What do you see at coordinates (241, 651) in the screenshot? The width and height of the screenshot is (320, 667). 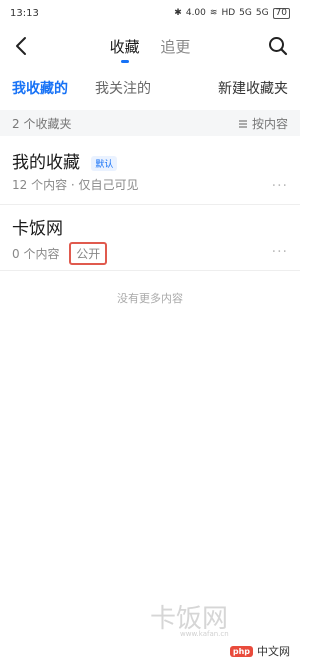 I see `php-logo: php` at bounding box center [241, 651].